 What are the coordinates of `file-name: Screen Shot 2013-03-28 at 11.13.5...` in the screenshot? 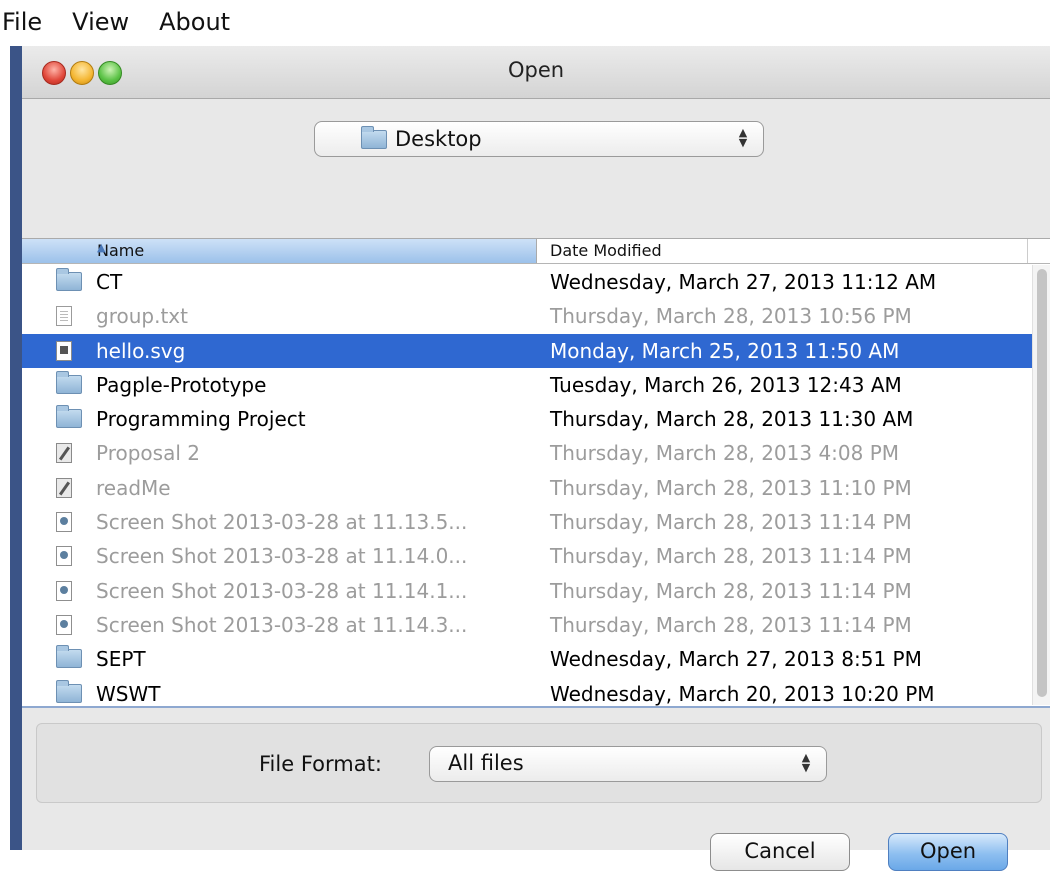 It's located at (282, 522).